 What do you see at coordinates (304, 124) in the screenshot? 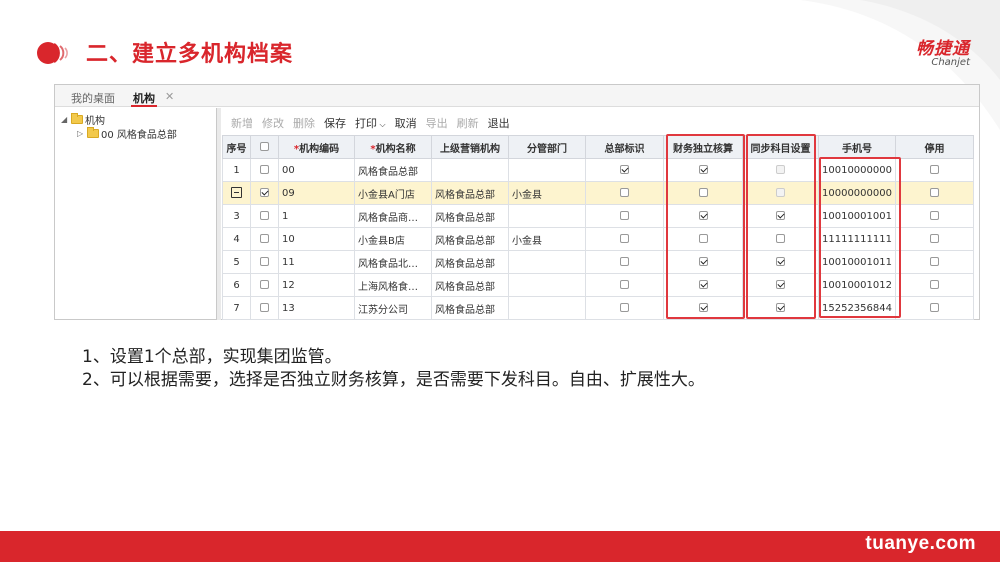
I see `delete-button: 删除` at bounding box center [304, 124].